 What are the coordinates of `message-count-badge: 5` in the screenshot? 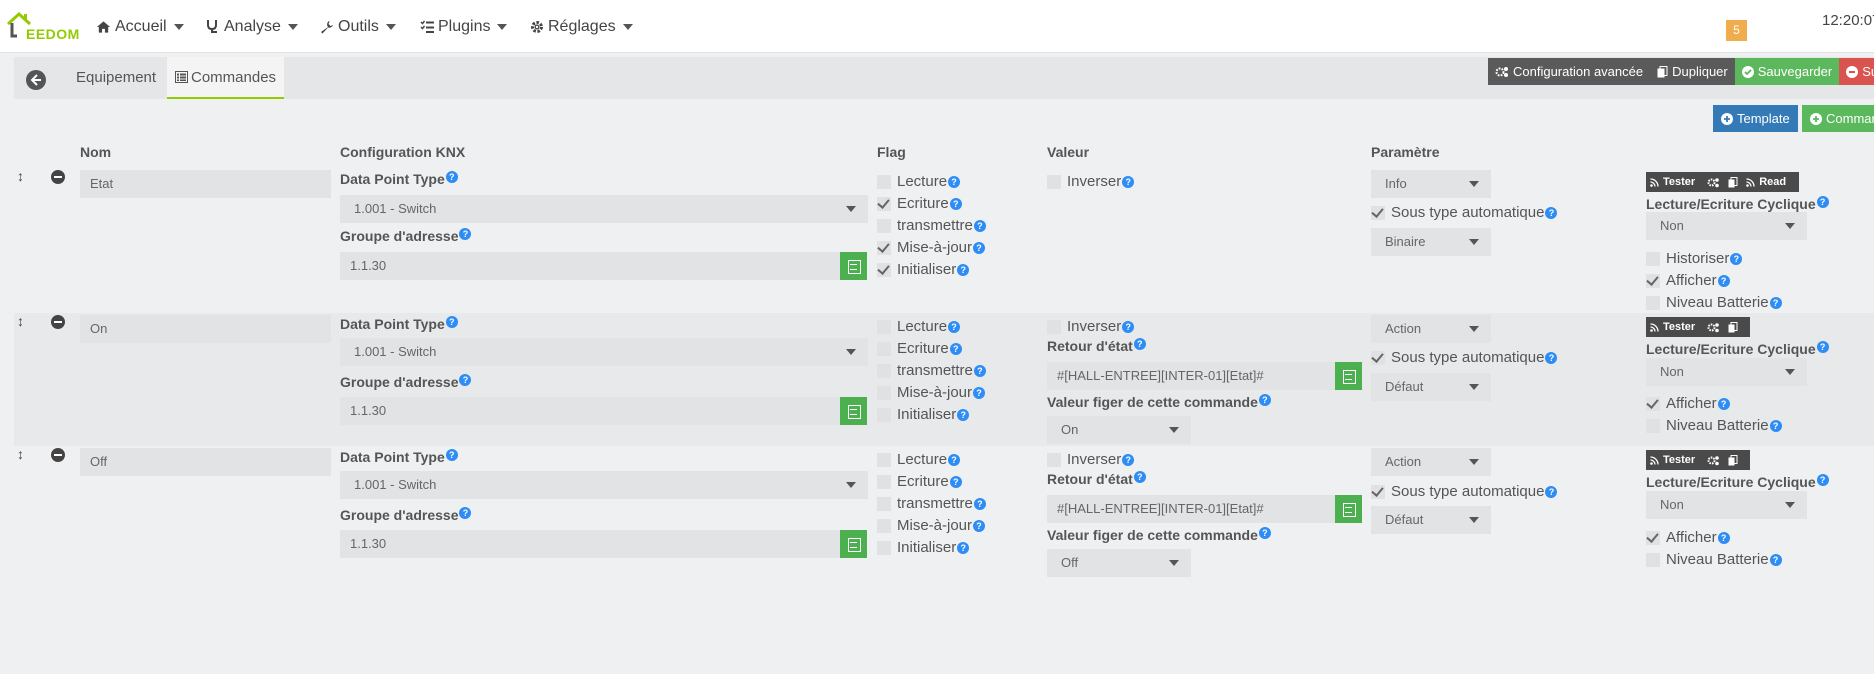 It's located at (1736, 30).